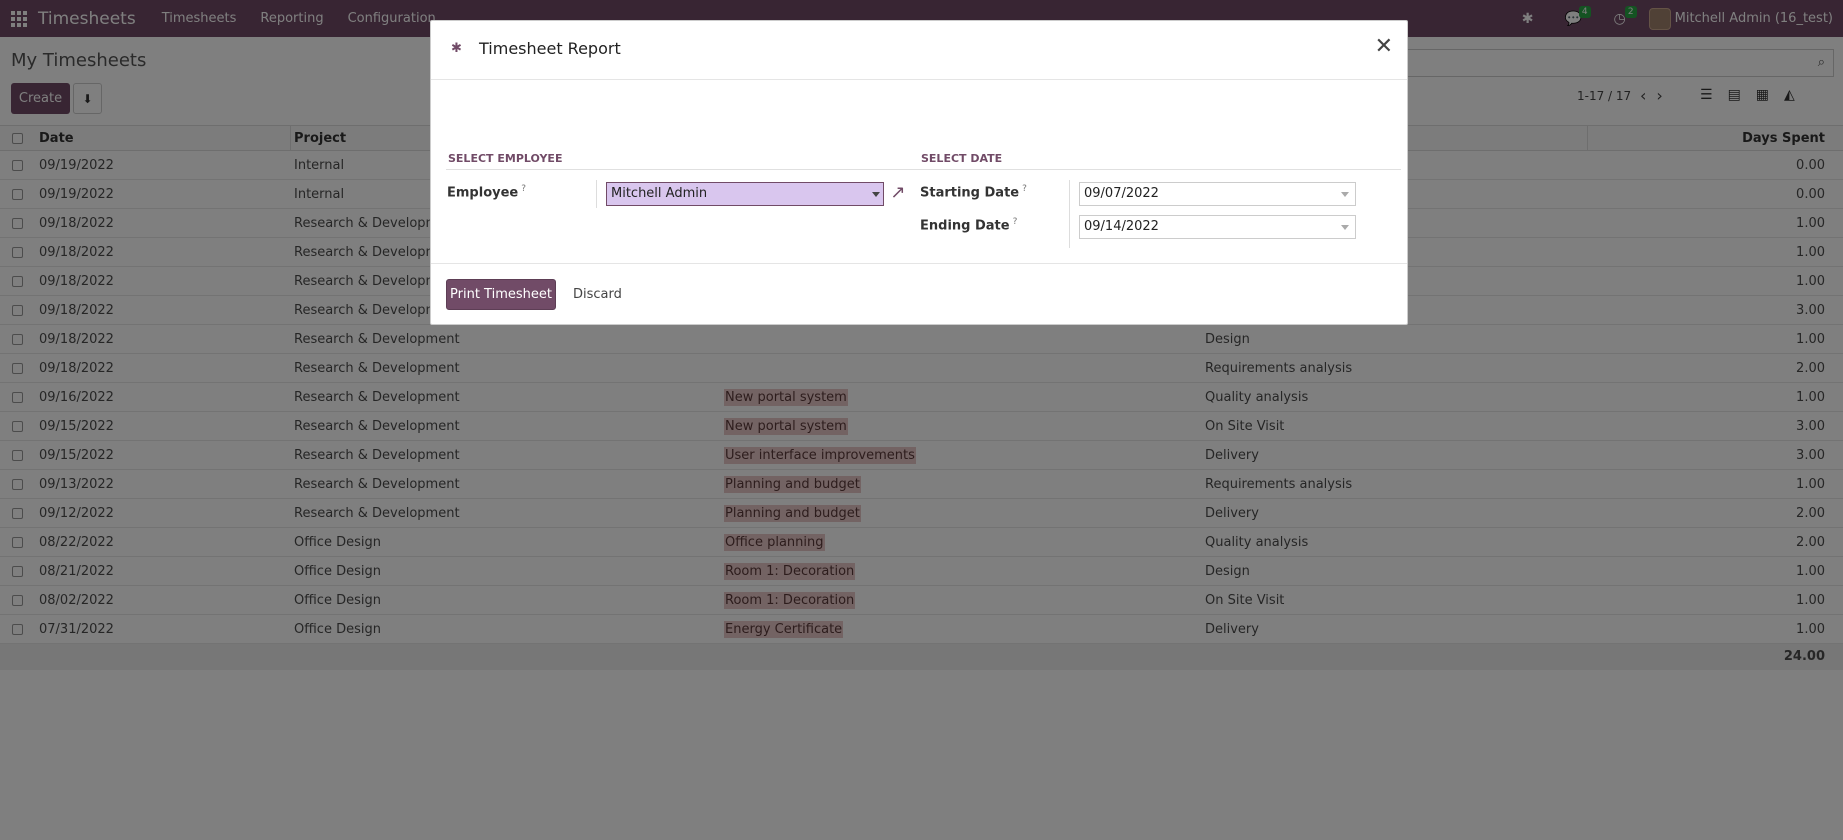  I want to click on bug-icon: ✱, so click(456, 48).